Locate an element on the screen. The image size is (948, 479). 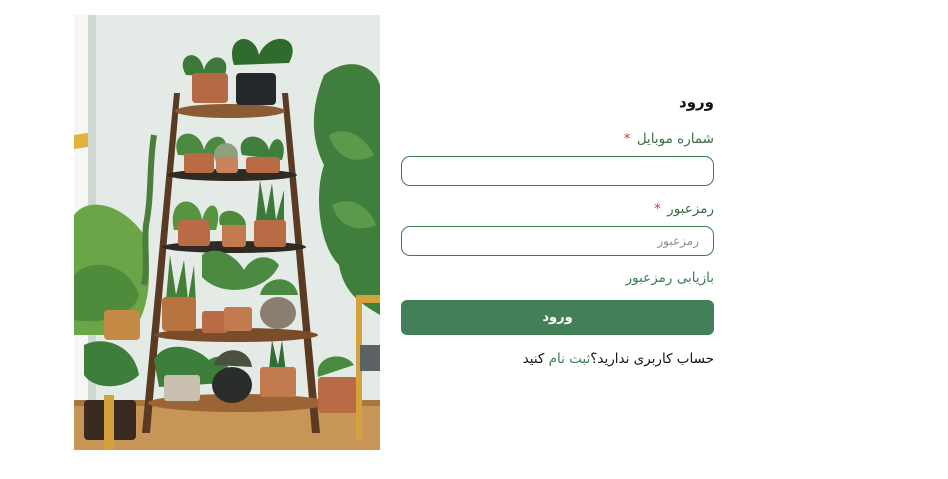
signup-suffix: کنید is located at coordinates (535, 359).